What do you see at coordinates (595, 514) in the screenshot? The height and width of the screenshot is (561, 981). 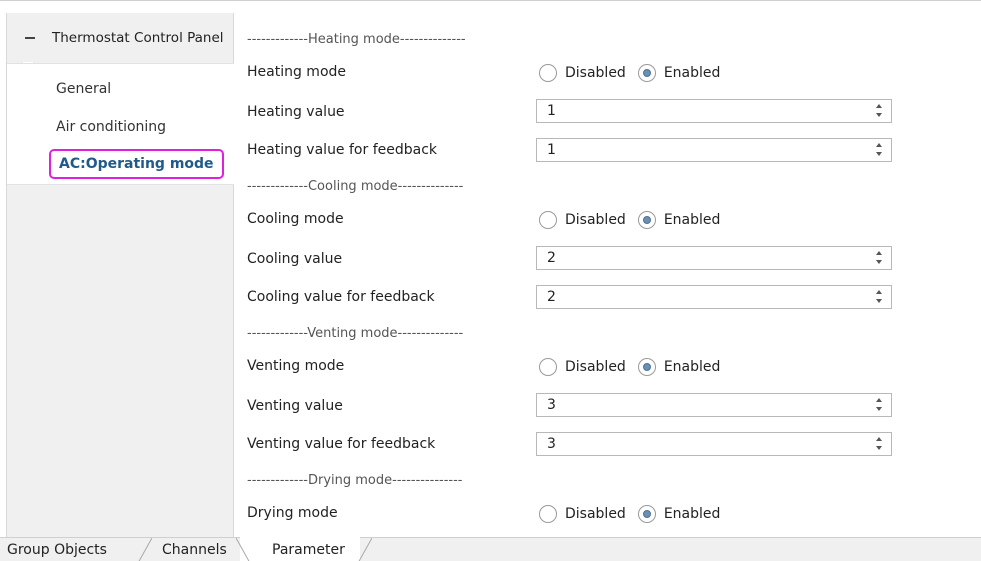 I see `drying-disabled-label: Disabled` at bounding box center [595, 514].